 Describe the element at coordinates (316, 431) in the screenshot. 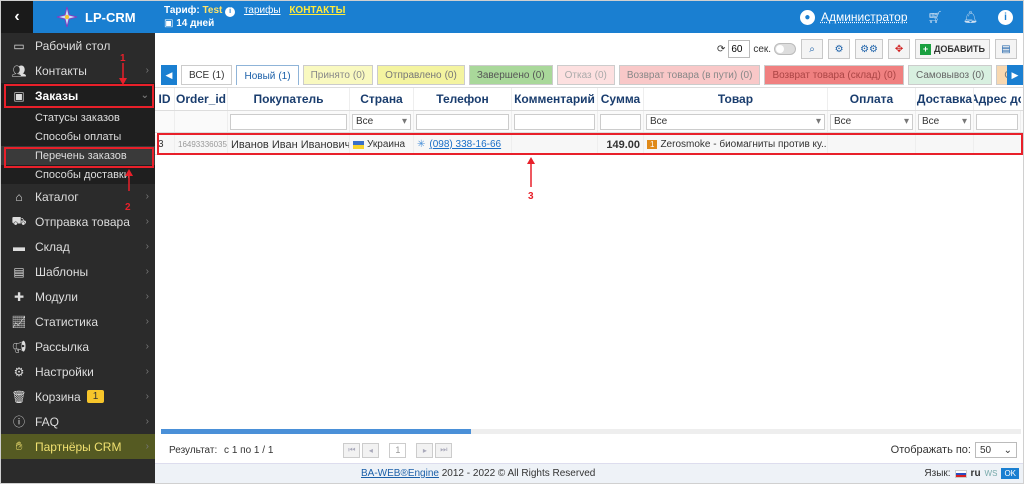

I see `scrollbar-thumb` at that location.